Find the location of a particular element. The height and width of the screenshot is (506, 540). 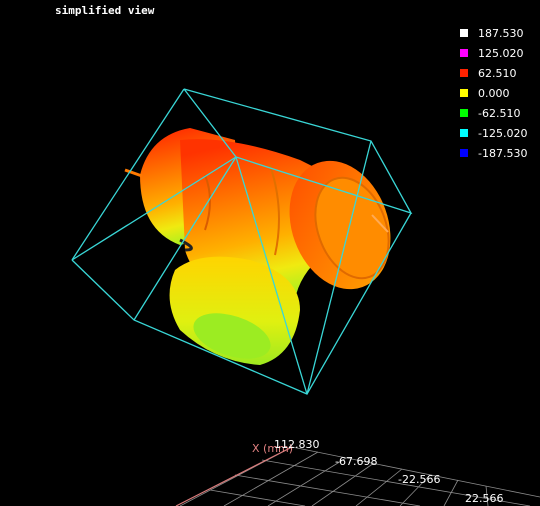

axis-tick-label: 112.830 is located at coordinates (297, 444).